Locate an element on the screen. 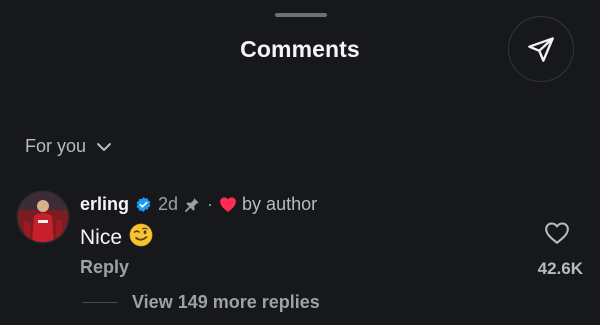 The height and width of the screenshot is (325, 600). comment-timestamp: 2d is located at coordinates (168, 204).